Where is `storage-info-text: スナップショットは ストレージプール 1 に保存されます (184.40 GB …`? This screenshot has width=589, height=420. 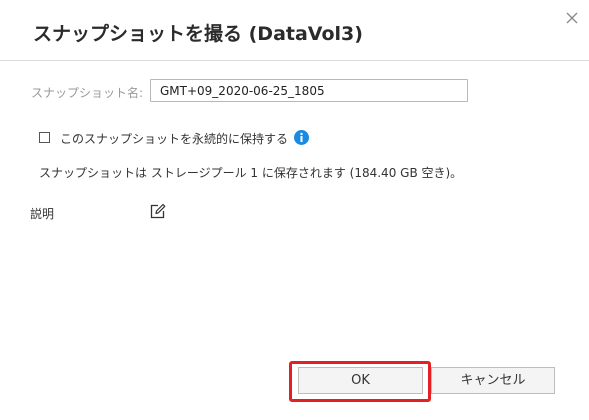
storage-info-text: スナップショットは ストレージプール 1 に保存されます (184.40 GB … is located at coordinates (251, 173).